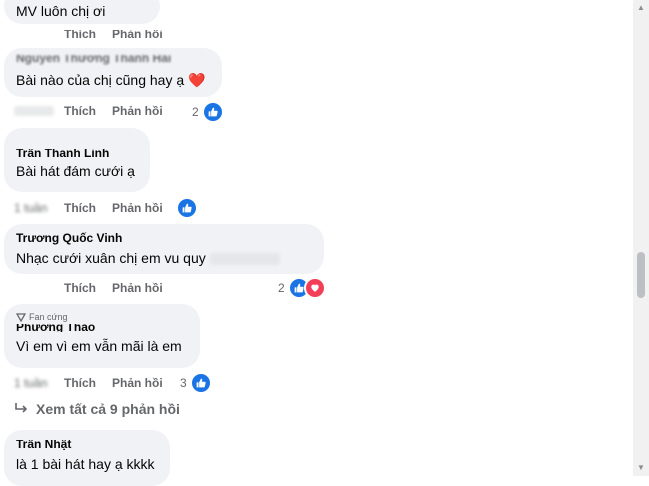  Describe the element at coordinates (197, 80) in the screenshot. I see `heart-emoji: ❤️` at that location.